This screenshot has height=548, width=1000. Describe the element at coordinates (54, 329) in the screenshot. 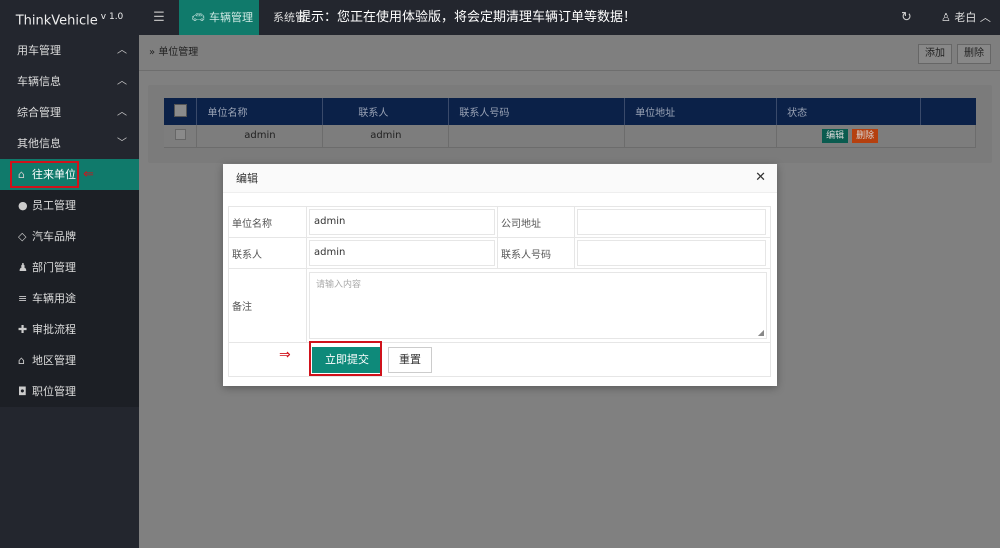

I see `sidebar-item-label: 审批流程` at that location.